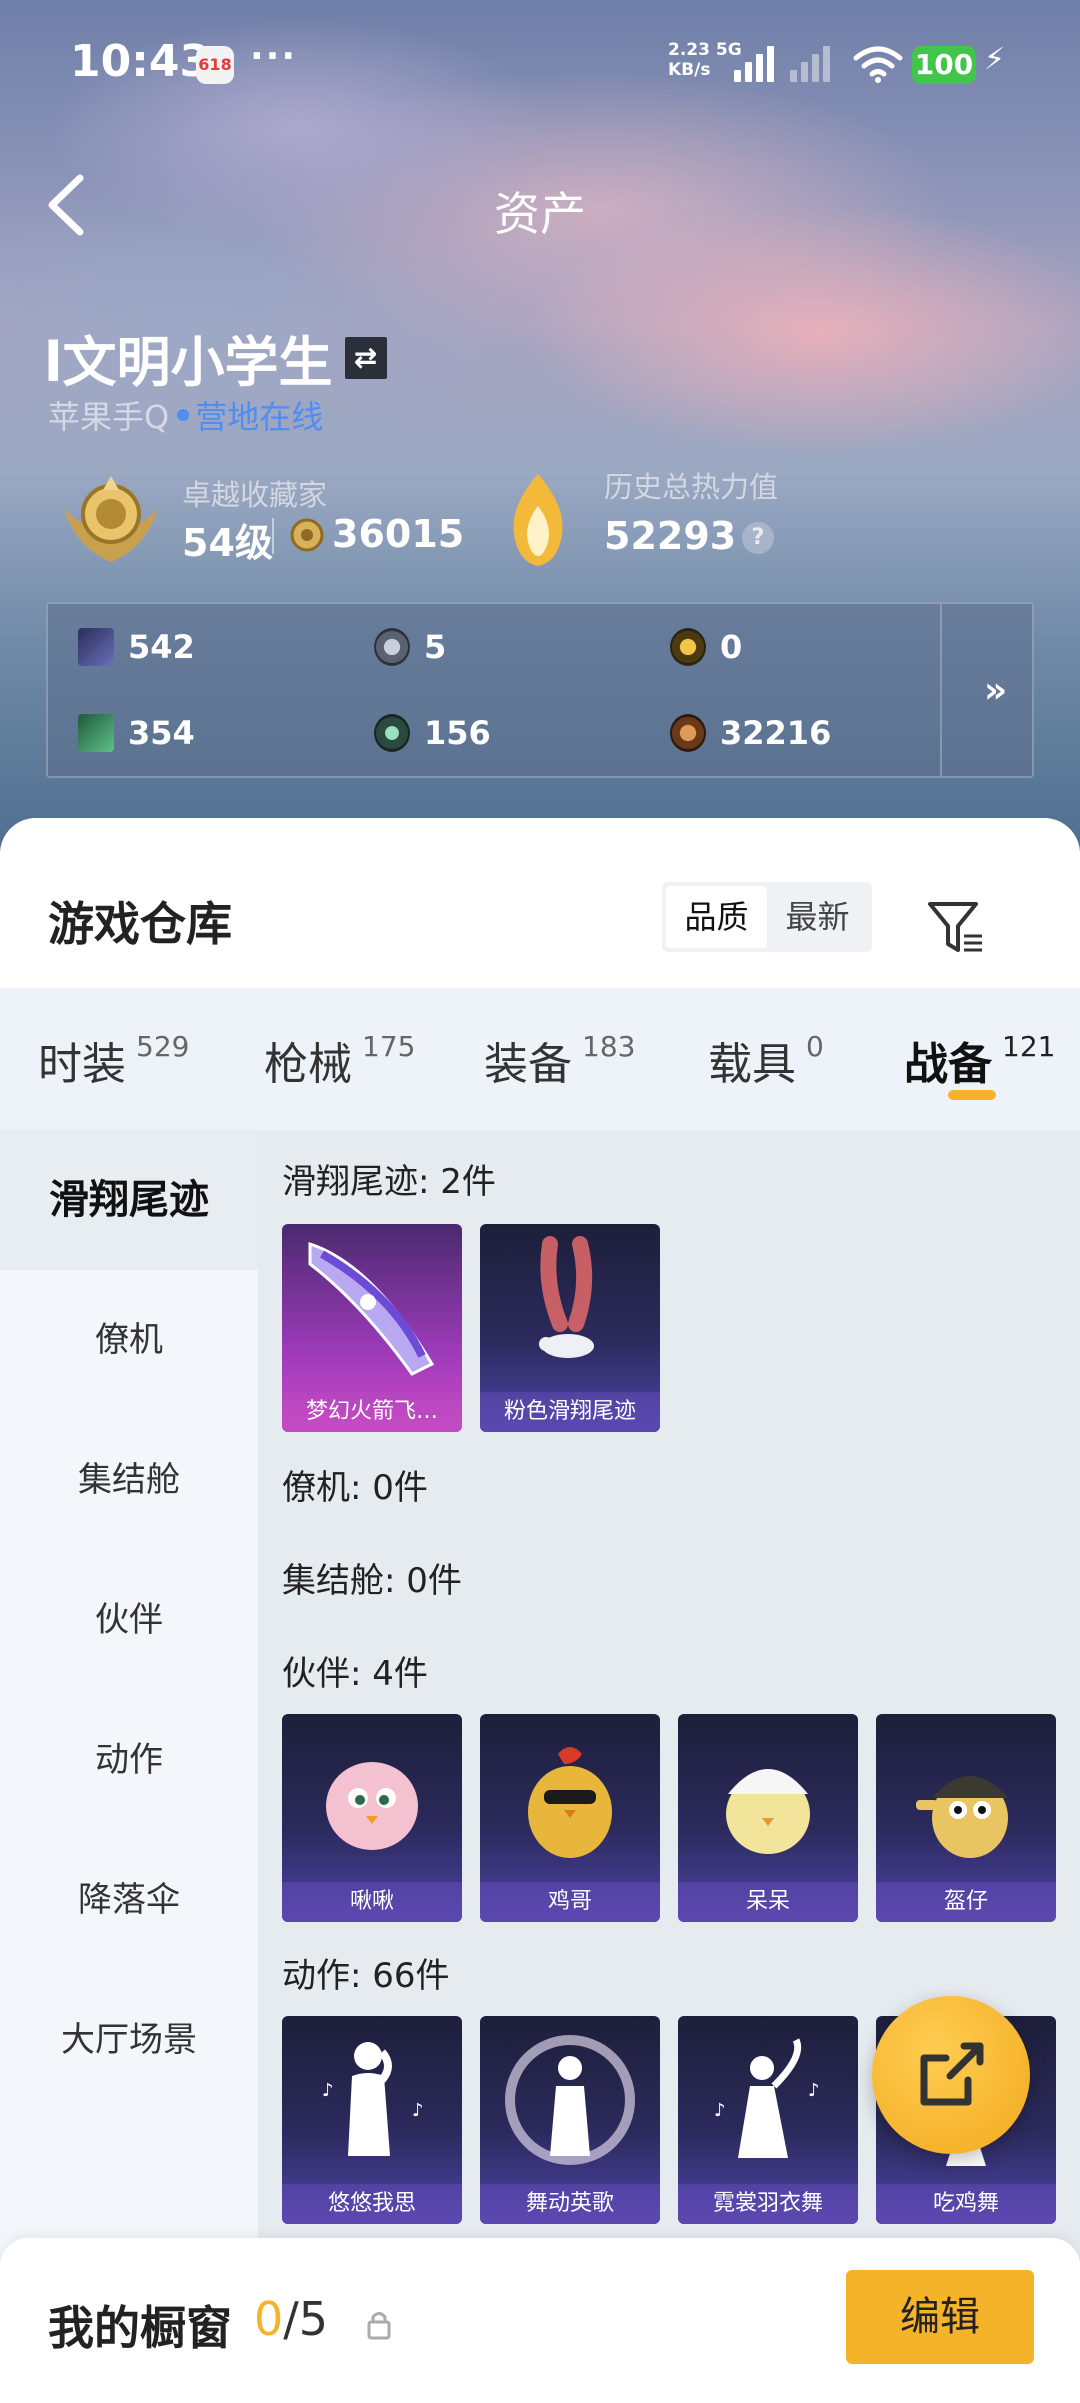  Describe the element at coordinates (570, 1902) in the screenshot. I see `item-name: 鸡哥` at that location.